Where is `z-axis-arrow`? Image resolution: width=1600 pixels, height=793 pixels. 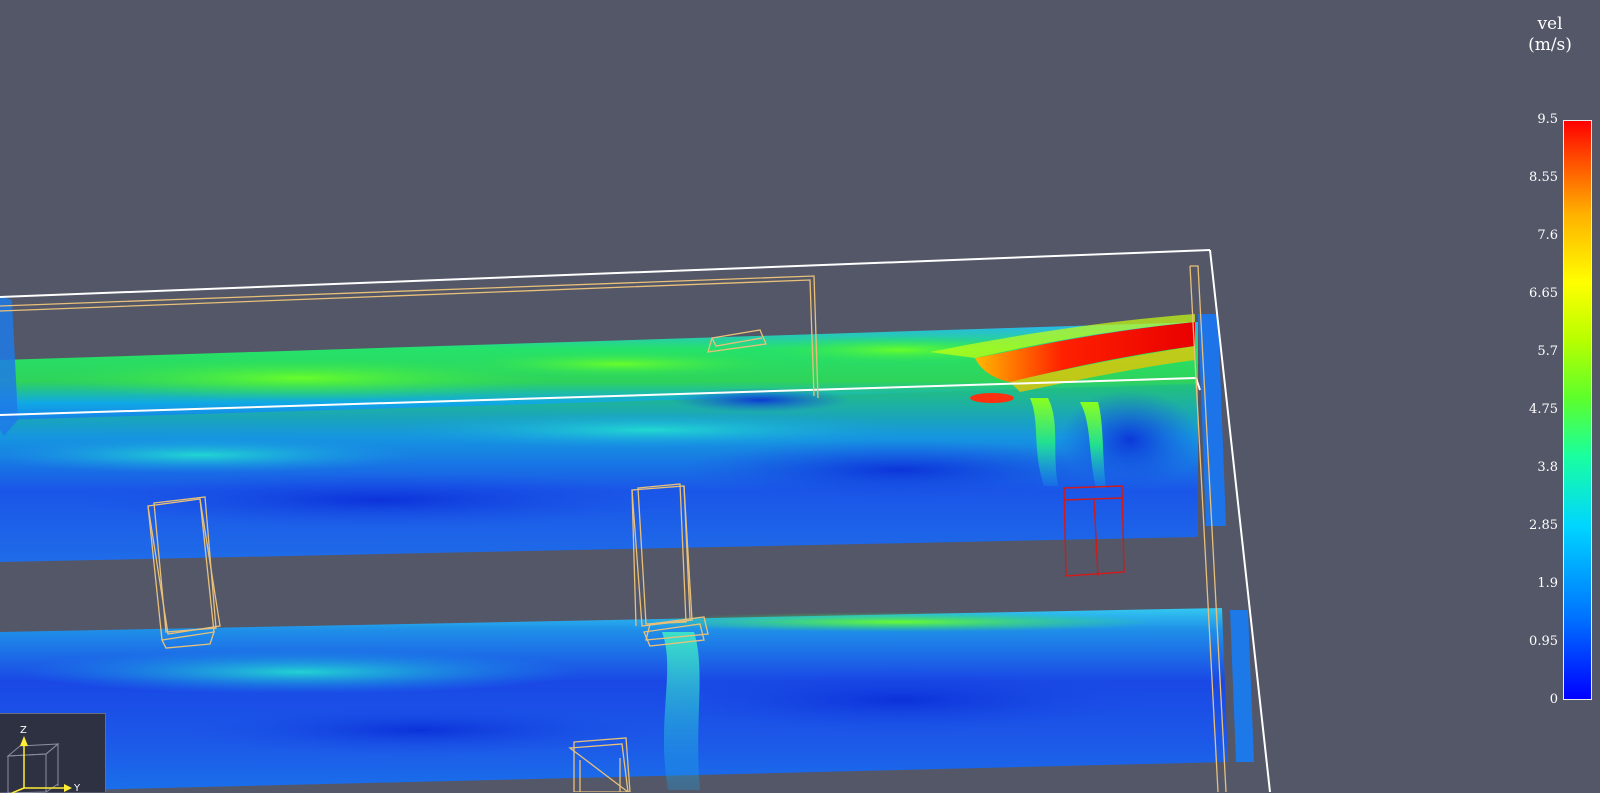 z-axis-arrow is located at coordinates (24, 762).